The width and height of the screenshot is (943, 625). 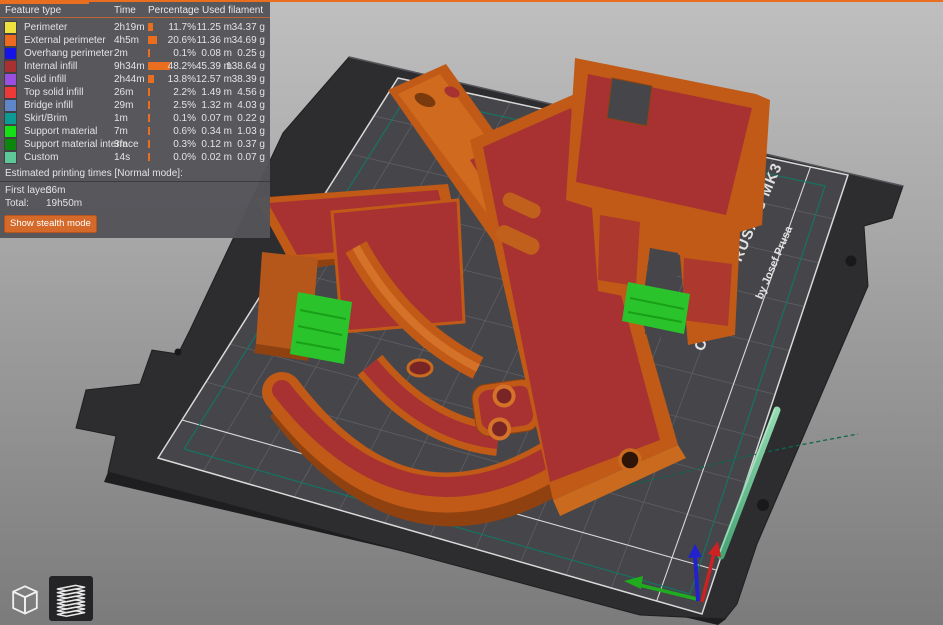 What do you see at coordinates (28, 190) in the screenshot?
I see `first-layer-label: First layer:` at bounding box center [28, 190].